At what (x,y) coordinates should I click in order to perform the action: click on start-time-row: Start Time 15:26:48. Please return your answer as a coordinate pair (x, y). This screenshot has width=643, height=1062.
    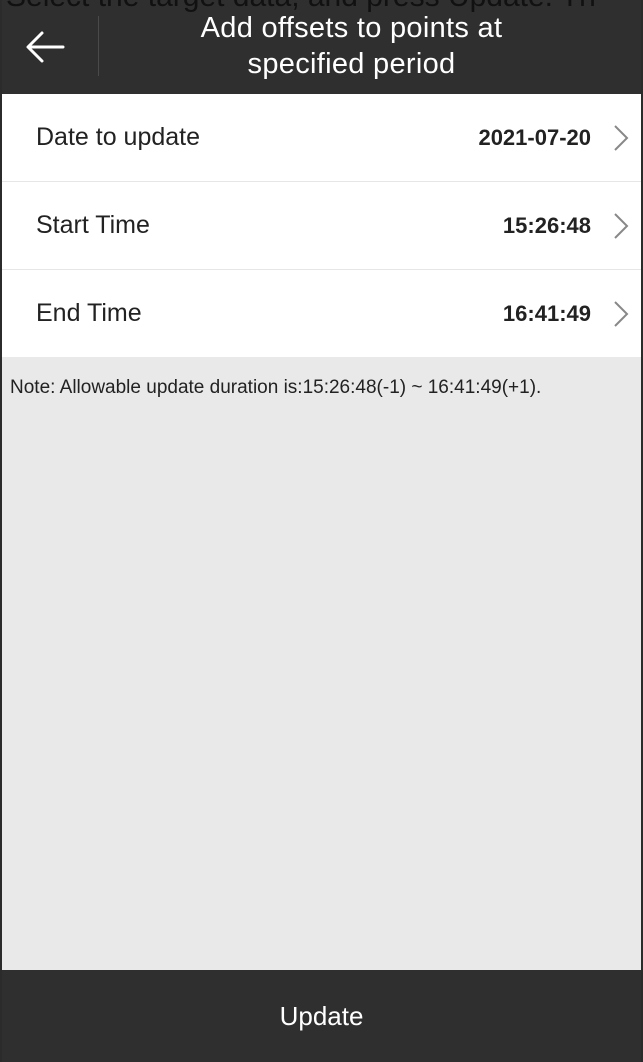
    Looking at the image, I should click on (321, 226).